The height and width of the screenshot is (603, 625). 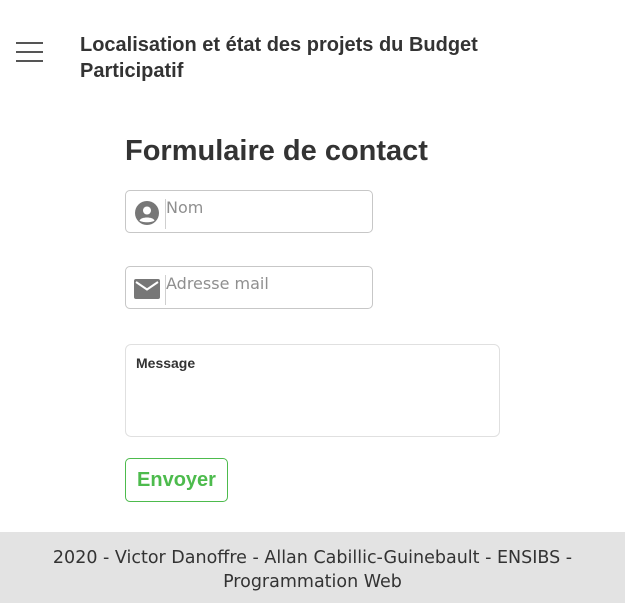 What do you see at coordinates (166, 363) in the screenshot?
I see `message-label: Message` at bounding box center [166, 363].